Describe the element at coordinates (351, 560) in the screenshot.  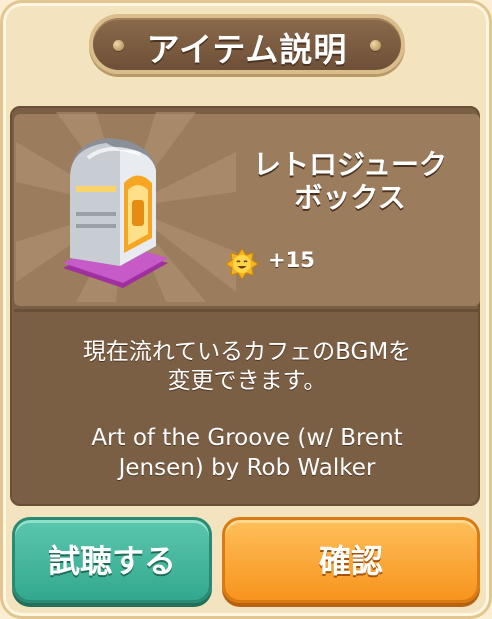
I see `confirm-button: 確認` at that location.